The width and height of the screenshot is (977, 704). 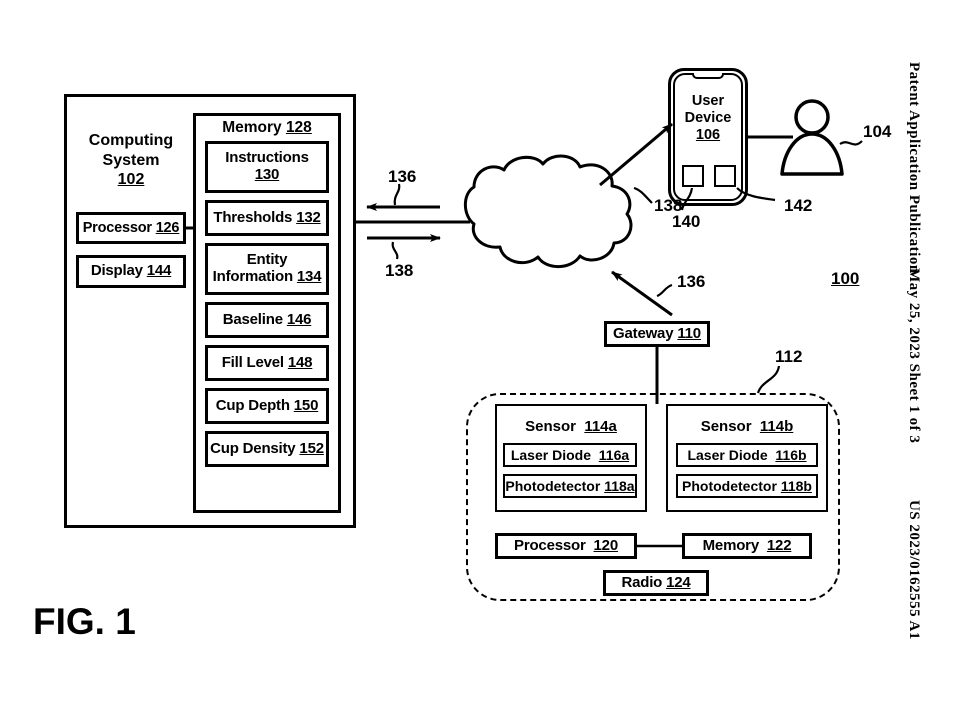 What do you see at coordinates (708, 101) in the screenshot?
I see `user-device-title-line1: User` at bounding box center [708, 101].